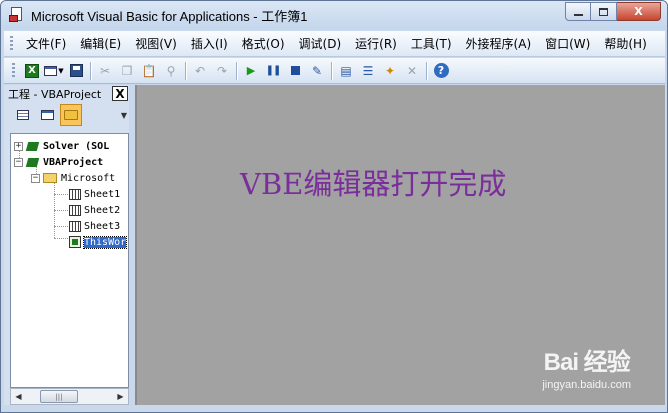 The width and height of the screenshot is (668, 413). What do you see at coordinates (263, 43) in the screenshot?
I see `menu-format: 格式(O)` at bounding box center [263, 43].